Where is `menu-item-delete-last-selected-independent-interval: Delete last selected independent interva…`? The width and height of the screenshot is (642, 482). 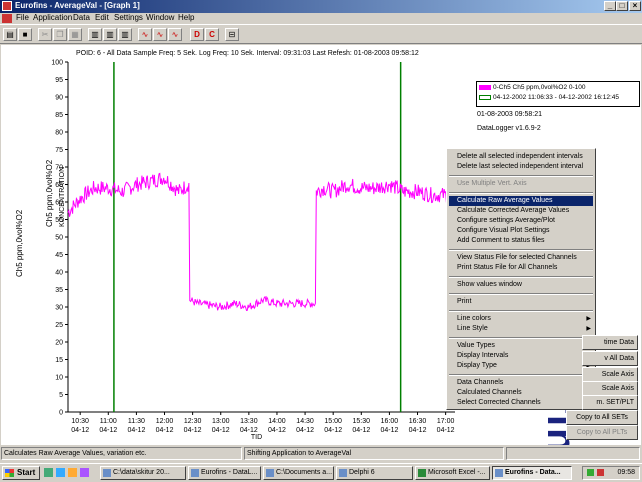
menu-item-delete-last-selected-independent-interval: Delete last selected independent interva… is located at coordinates (520, 167).